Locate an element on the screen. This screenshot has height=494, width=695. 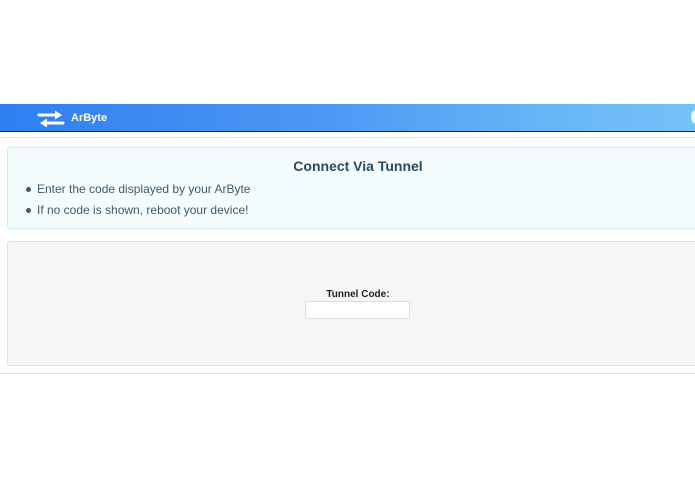
page-divider-bottom is located at coordinates (347, 373).